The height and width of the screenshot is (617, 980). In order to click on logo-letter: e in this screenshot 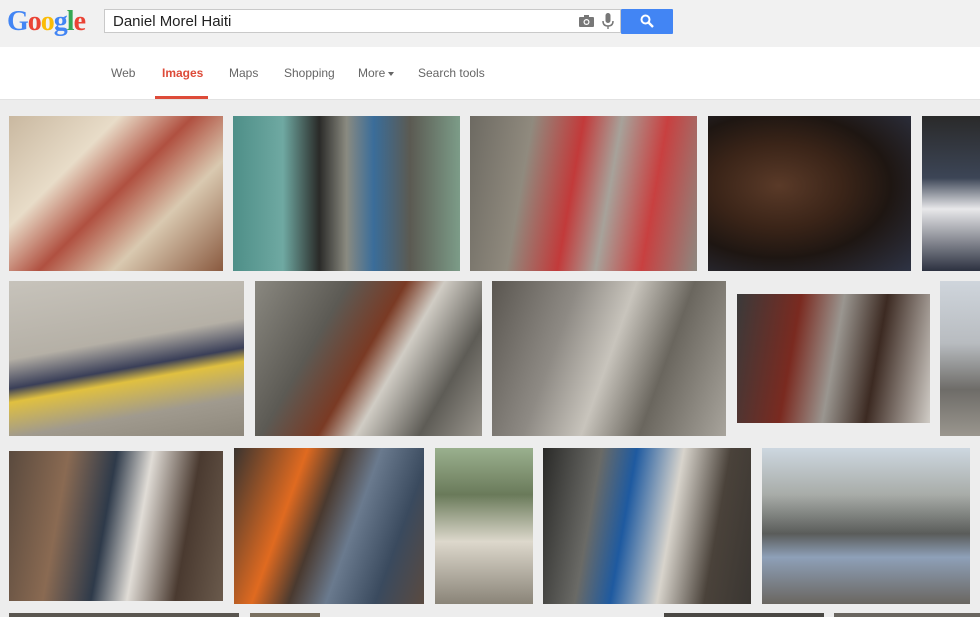, I will do `click(79, 21)`.